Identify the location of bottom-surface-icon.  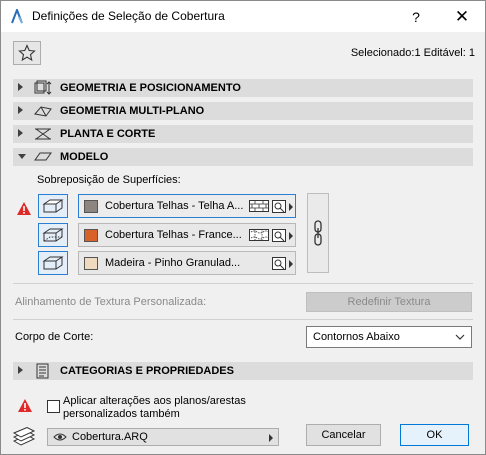
(53, 235).